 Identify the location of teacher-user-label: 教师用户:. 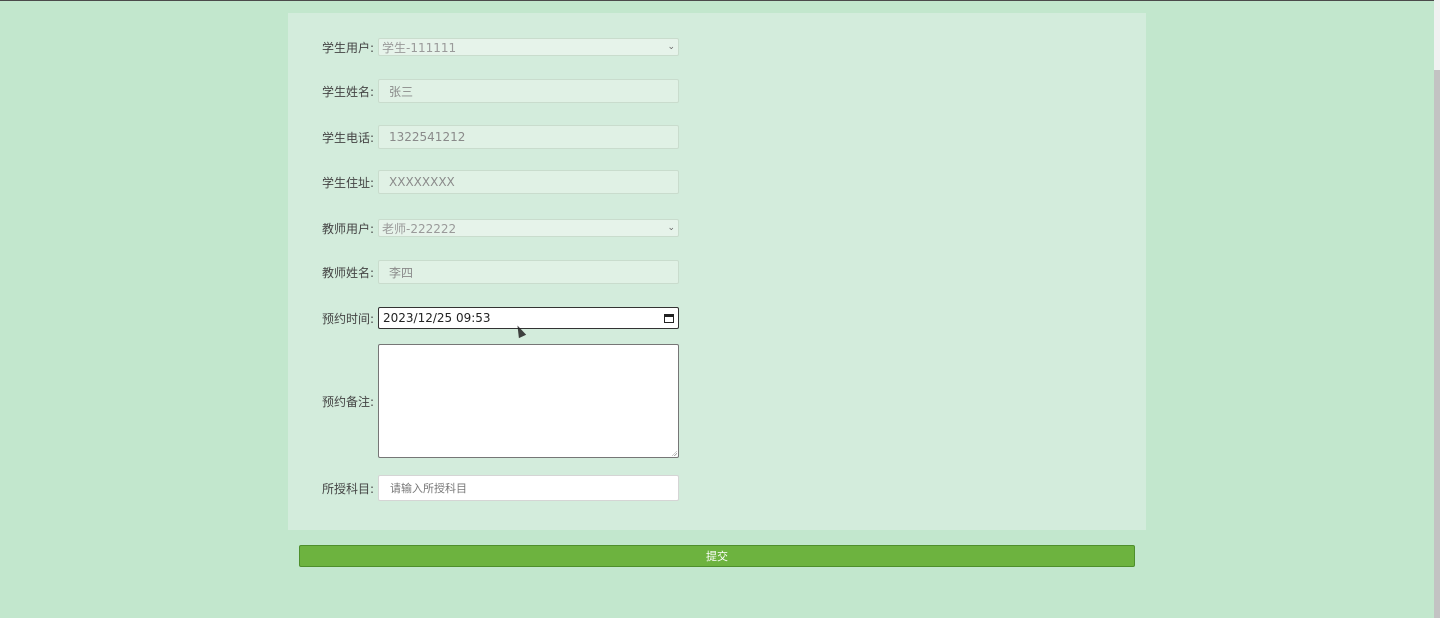
(347, 228).